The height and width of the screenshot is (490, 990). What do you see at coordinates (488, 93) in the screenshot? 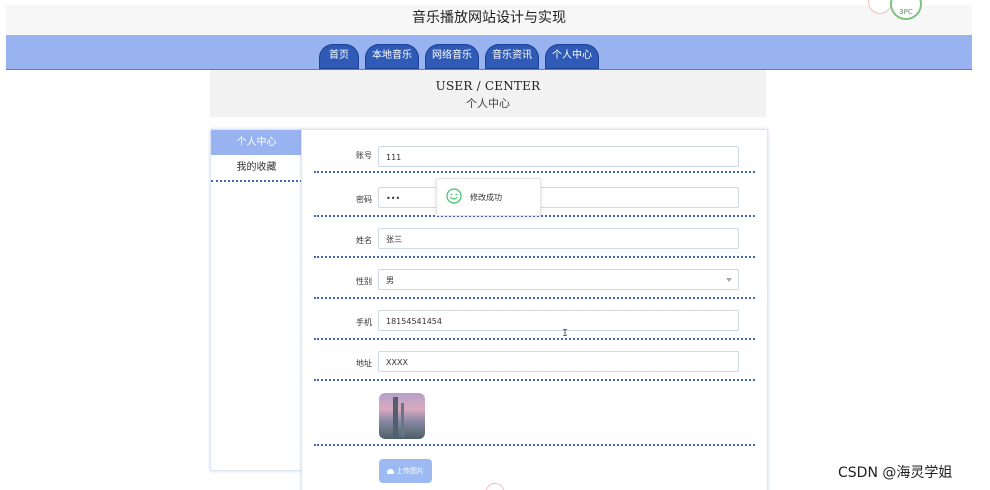
I see `page-header: USER / CENTER 个人中心` at bounding box center [488, 93].